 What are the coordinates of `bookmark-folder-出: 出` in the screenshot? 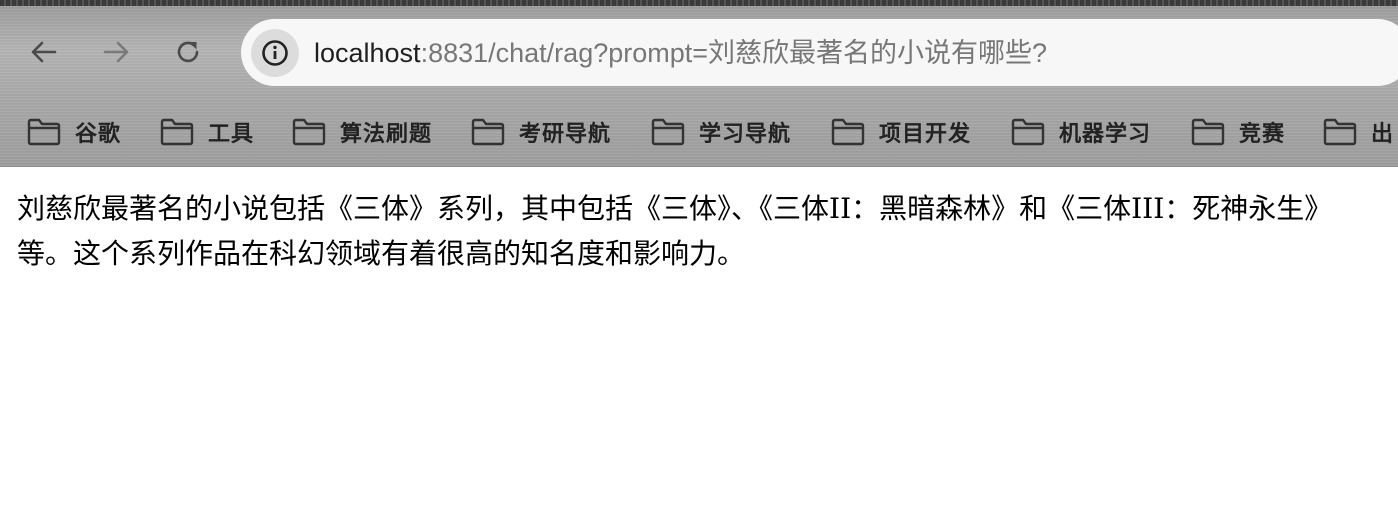 It's located at (1358, 132).